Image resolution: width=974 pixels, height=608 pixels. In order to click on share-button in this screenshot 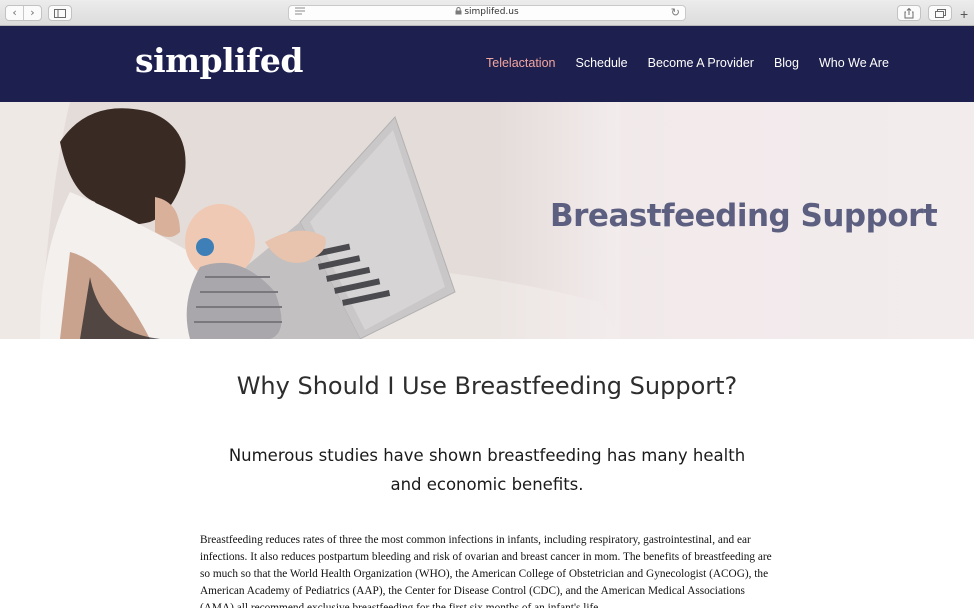, I will do `click(909, 13)`.